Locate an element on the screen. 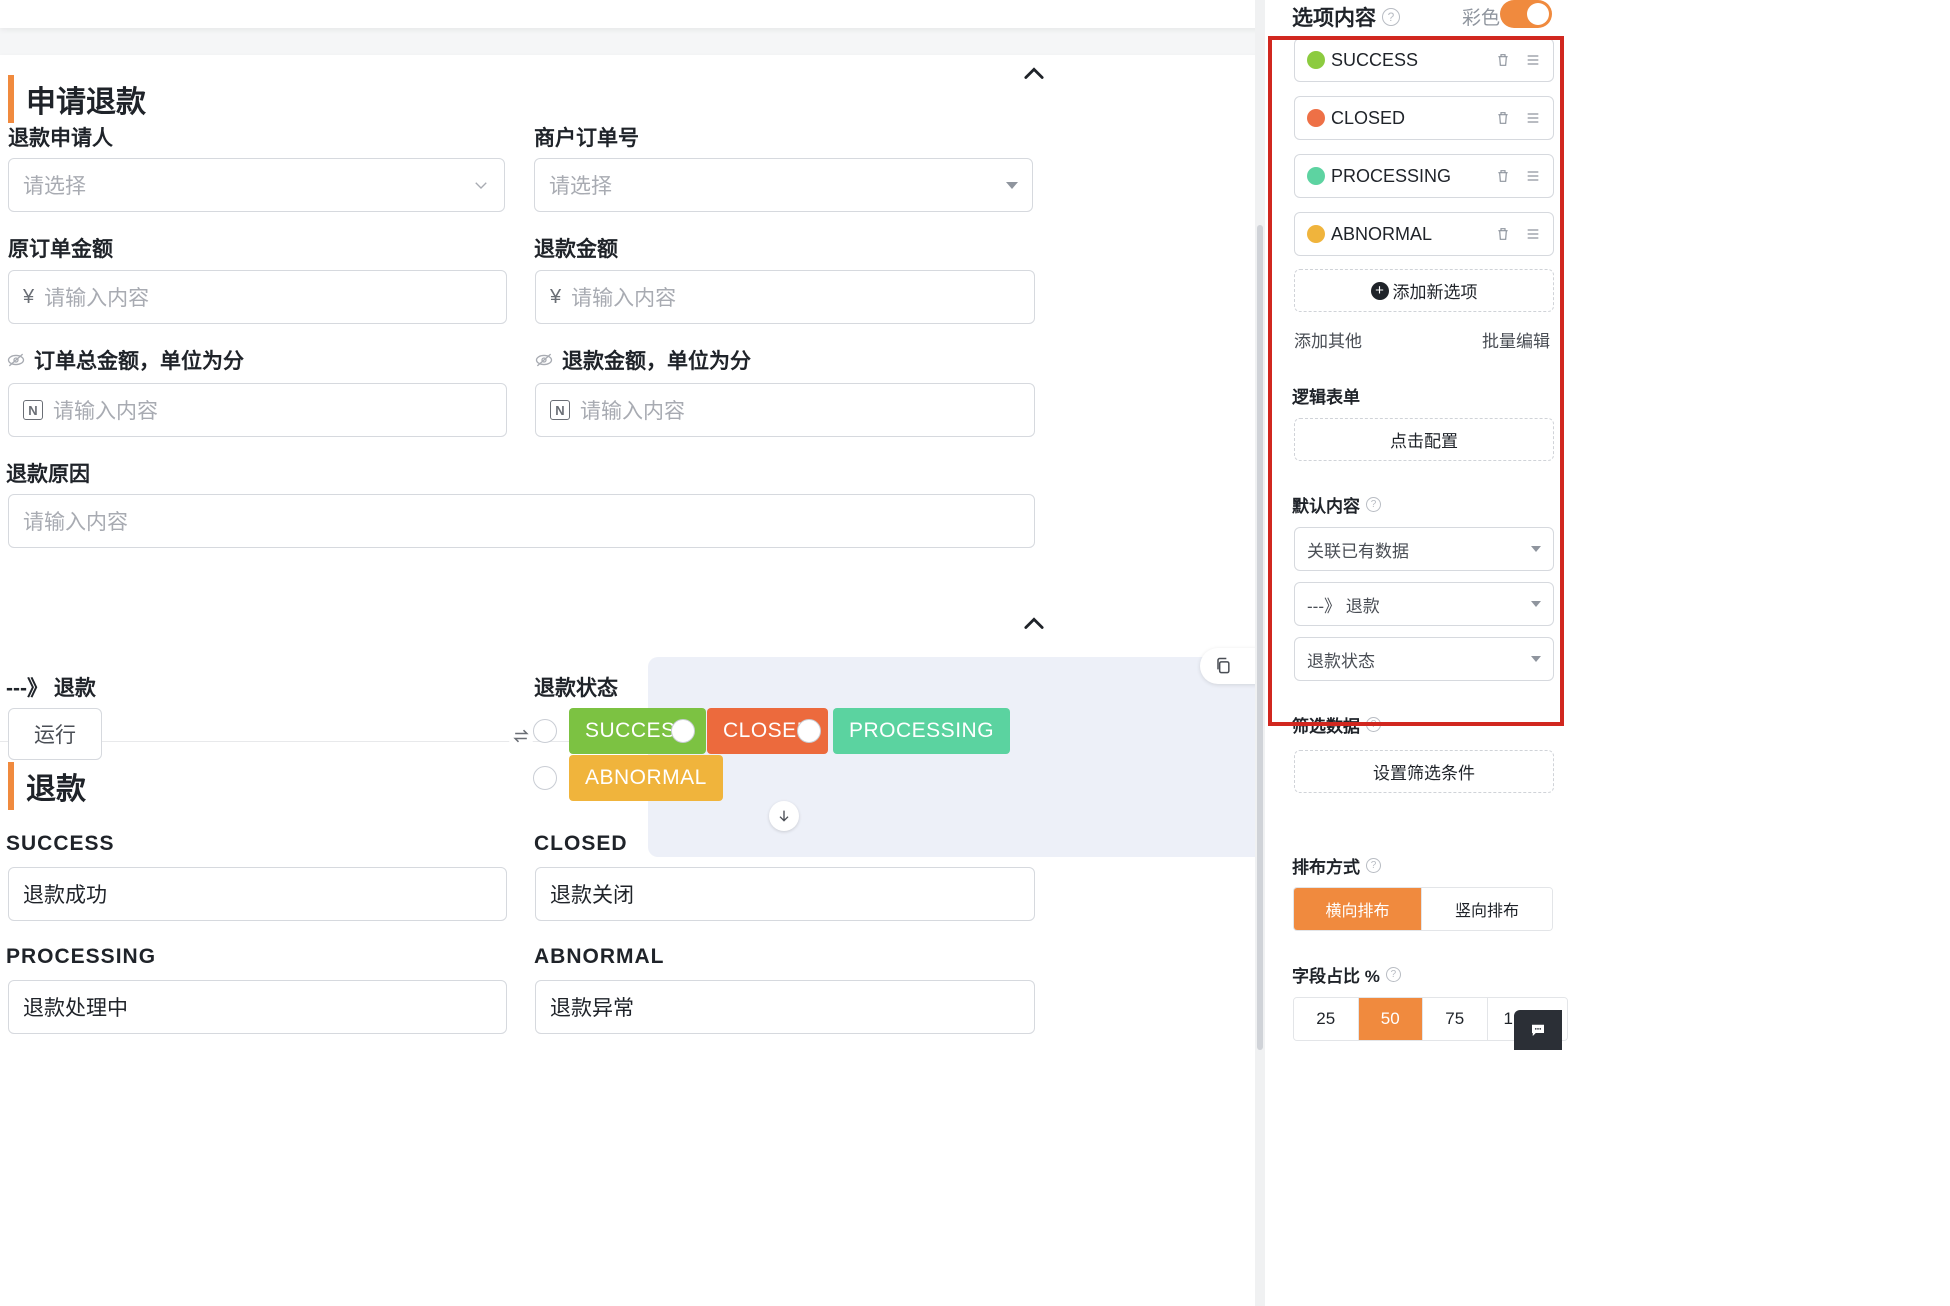  colorful-toggle is located at coordinates (1526, 14).